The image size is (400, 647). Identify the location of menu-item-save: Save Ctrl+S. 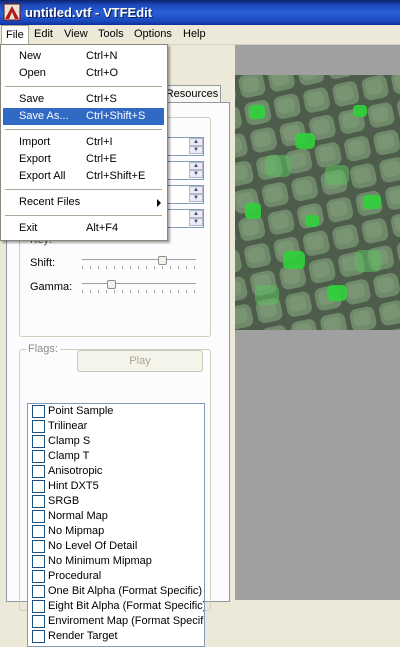
(83, 99).